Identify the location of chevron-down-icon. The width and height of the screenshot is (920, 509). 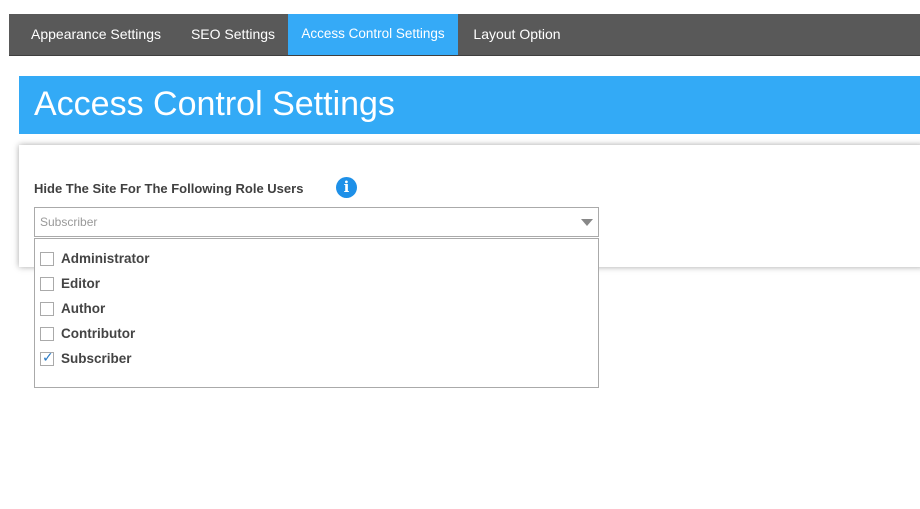
(587, 222).